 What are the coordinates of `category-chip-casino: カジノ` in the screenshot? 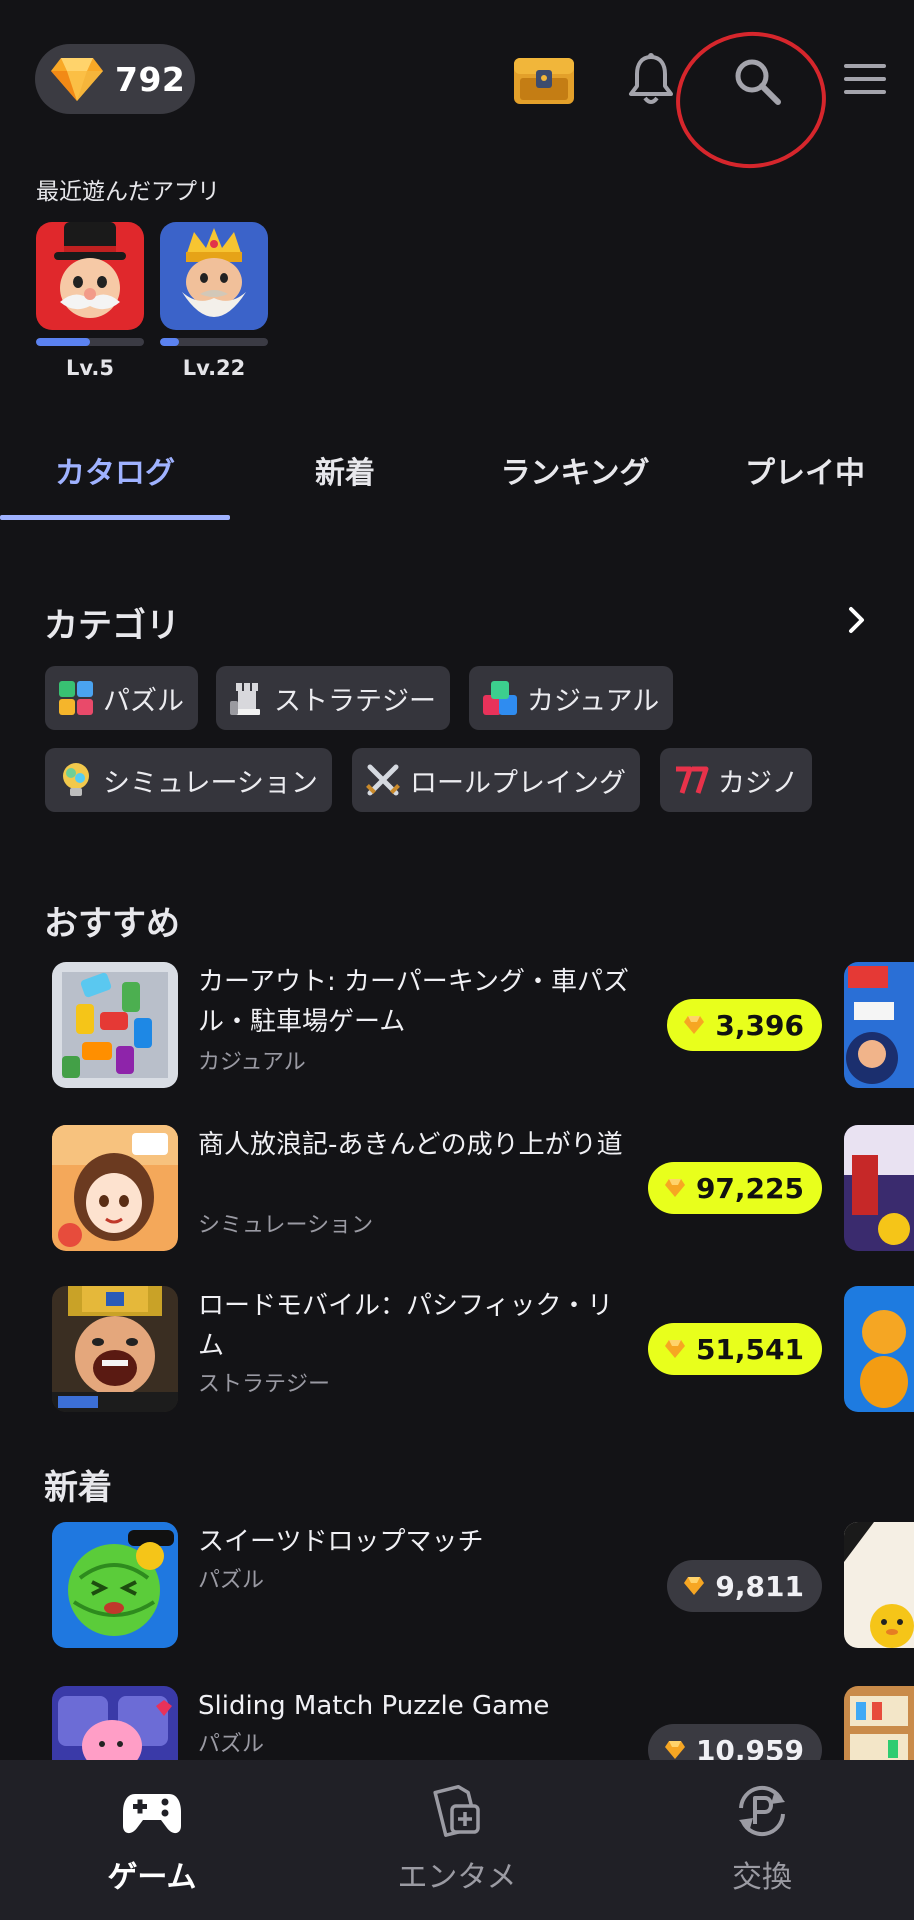 It's located at (736, 780).